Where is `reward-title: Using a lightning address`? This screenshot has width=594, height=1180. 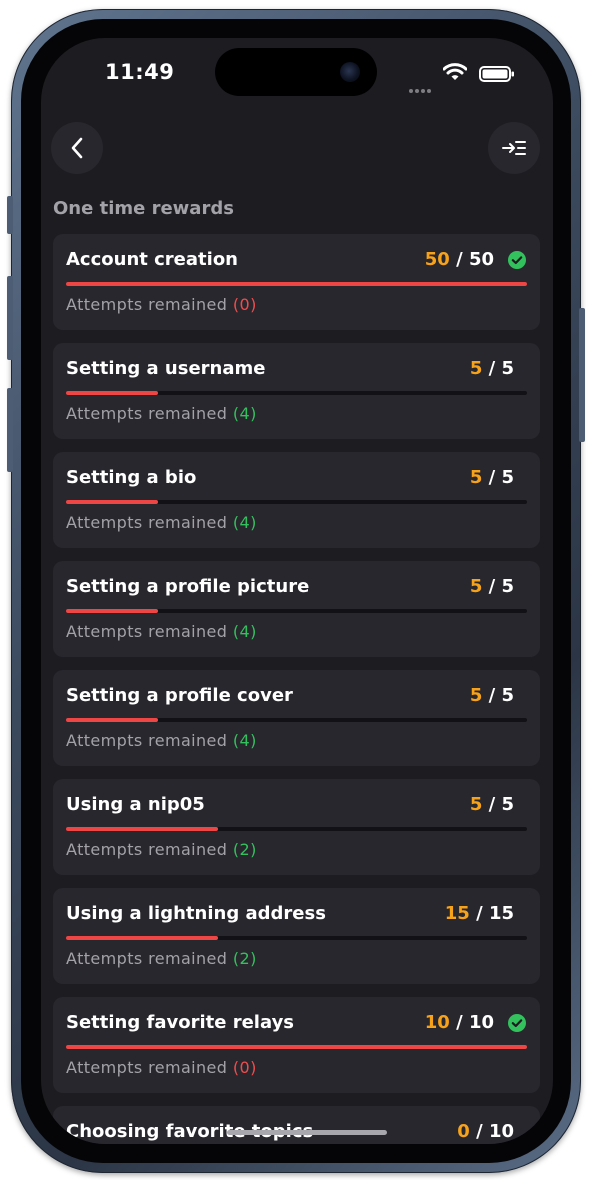
reward-title: Using a lightning address is located at coordinates (196, 913).